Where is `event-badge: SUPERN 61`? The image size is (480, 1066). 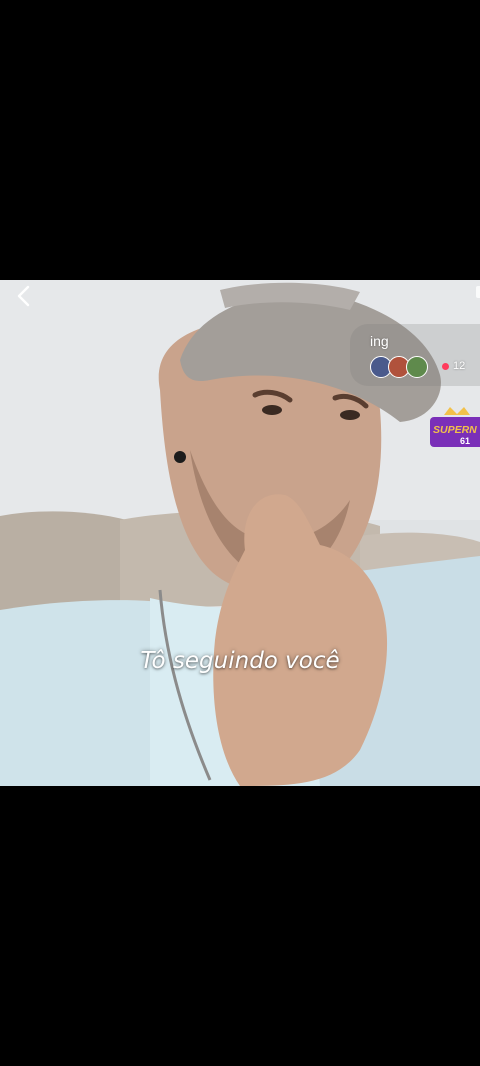
event-badge: SUPERN 61 is located at coordinates (455, 432).